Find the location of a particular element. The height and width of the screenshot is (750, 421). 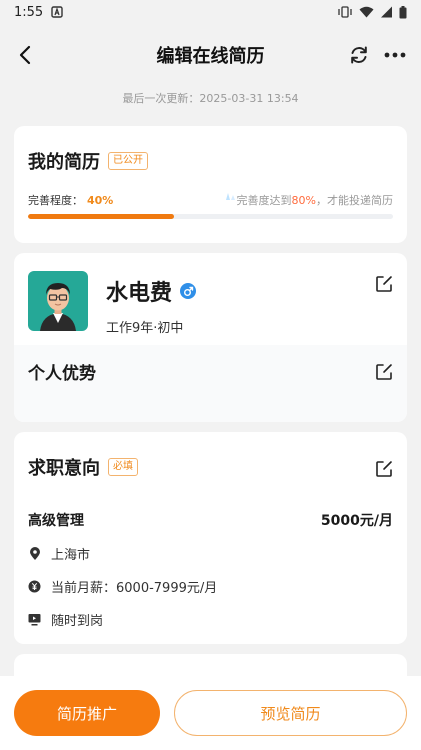

availability-text: 随时到岗 is located at coordinates (77, 621).